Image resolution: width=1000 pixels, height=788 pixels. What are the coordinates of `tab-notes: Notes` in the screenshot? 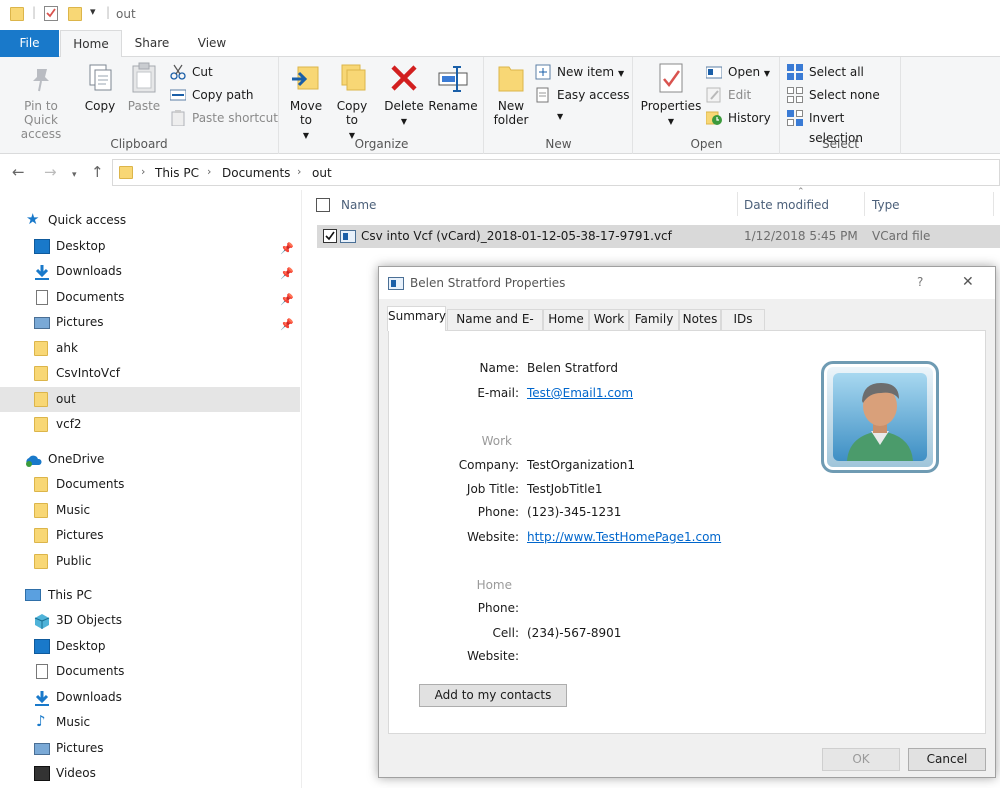 It's located at (700, 319).